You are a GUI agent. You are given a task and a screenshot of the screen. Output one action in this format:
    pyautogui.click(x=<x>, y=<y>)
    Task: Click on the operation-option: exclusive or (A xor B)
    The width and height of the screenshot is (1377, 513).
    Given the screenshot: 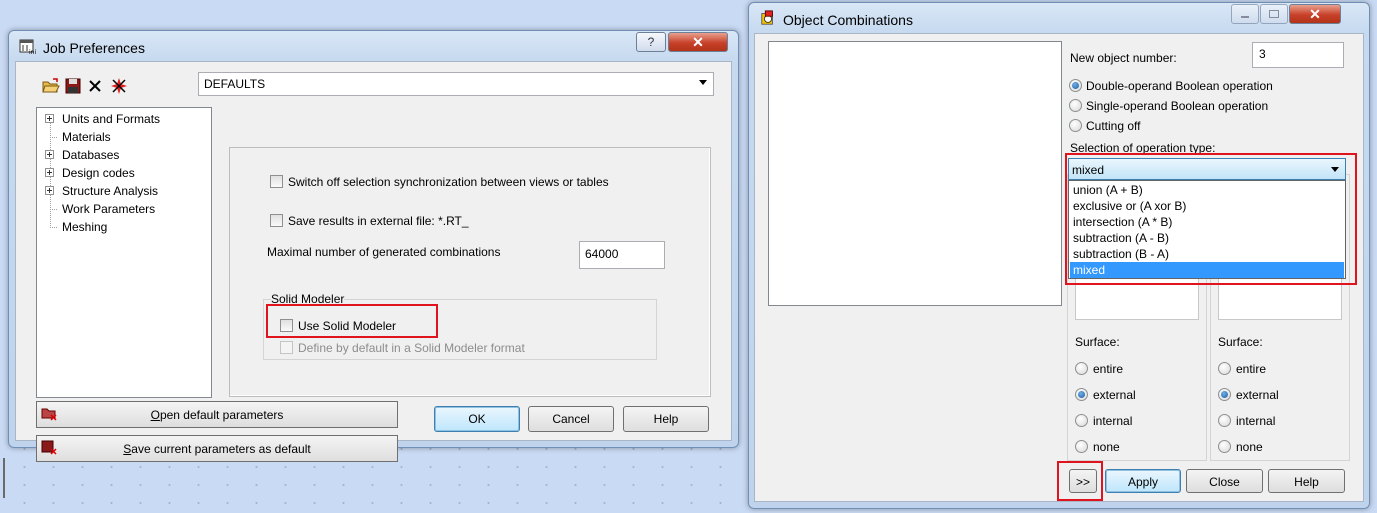 What is the action you would take?
    pyautogui.click(x=1207, y=206)
    